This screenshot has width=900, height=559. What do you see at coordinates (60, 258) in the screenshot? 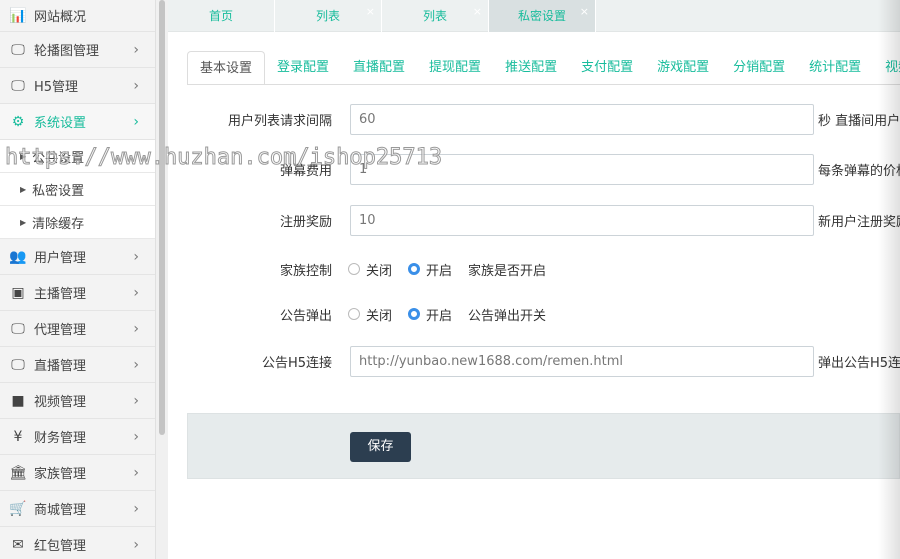
I see `sidebar-item-label: 用户管理` at bounding box center [60, 258].